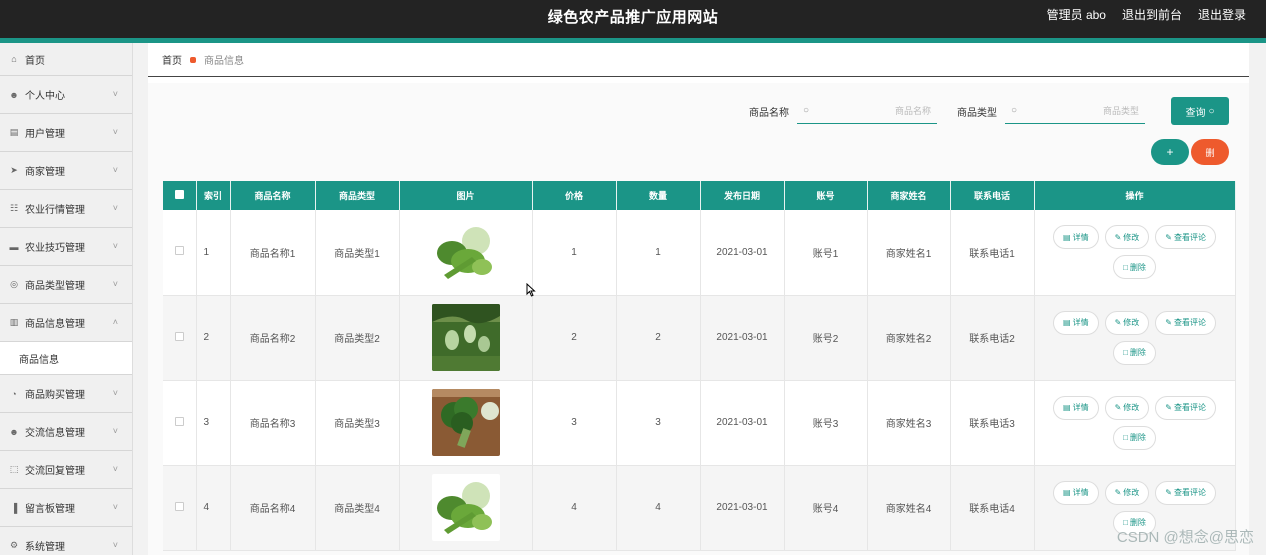 This screenshot has width=1266, height=555. What do you see at coordinates (172, 59) in the screenshot?
I see `breadcrumb-home: 首页` at bounding box center [172, 59].